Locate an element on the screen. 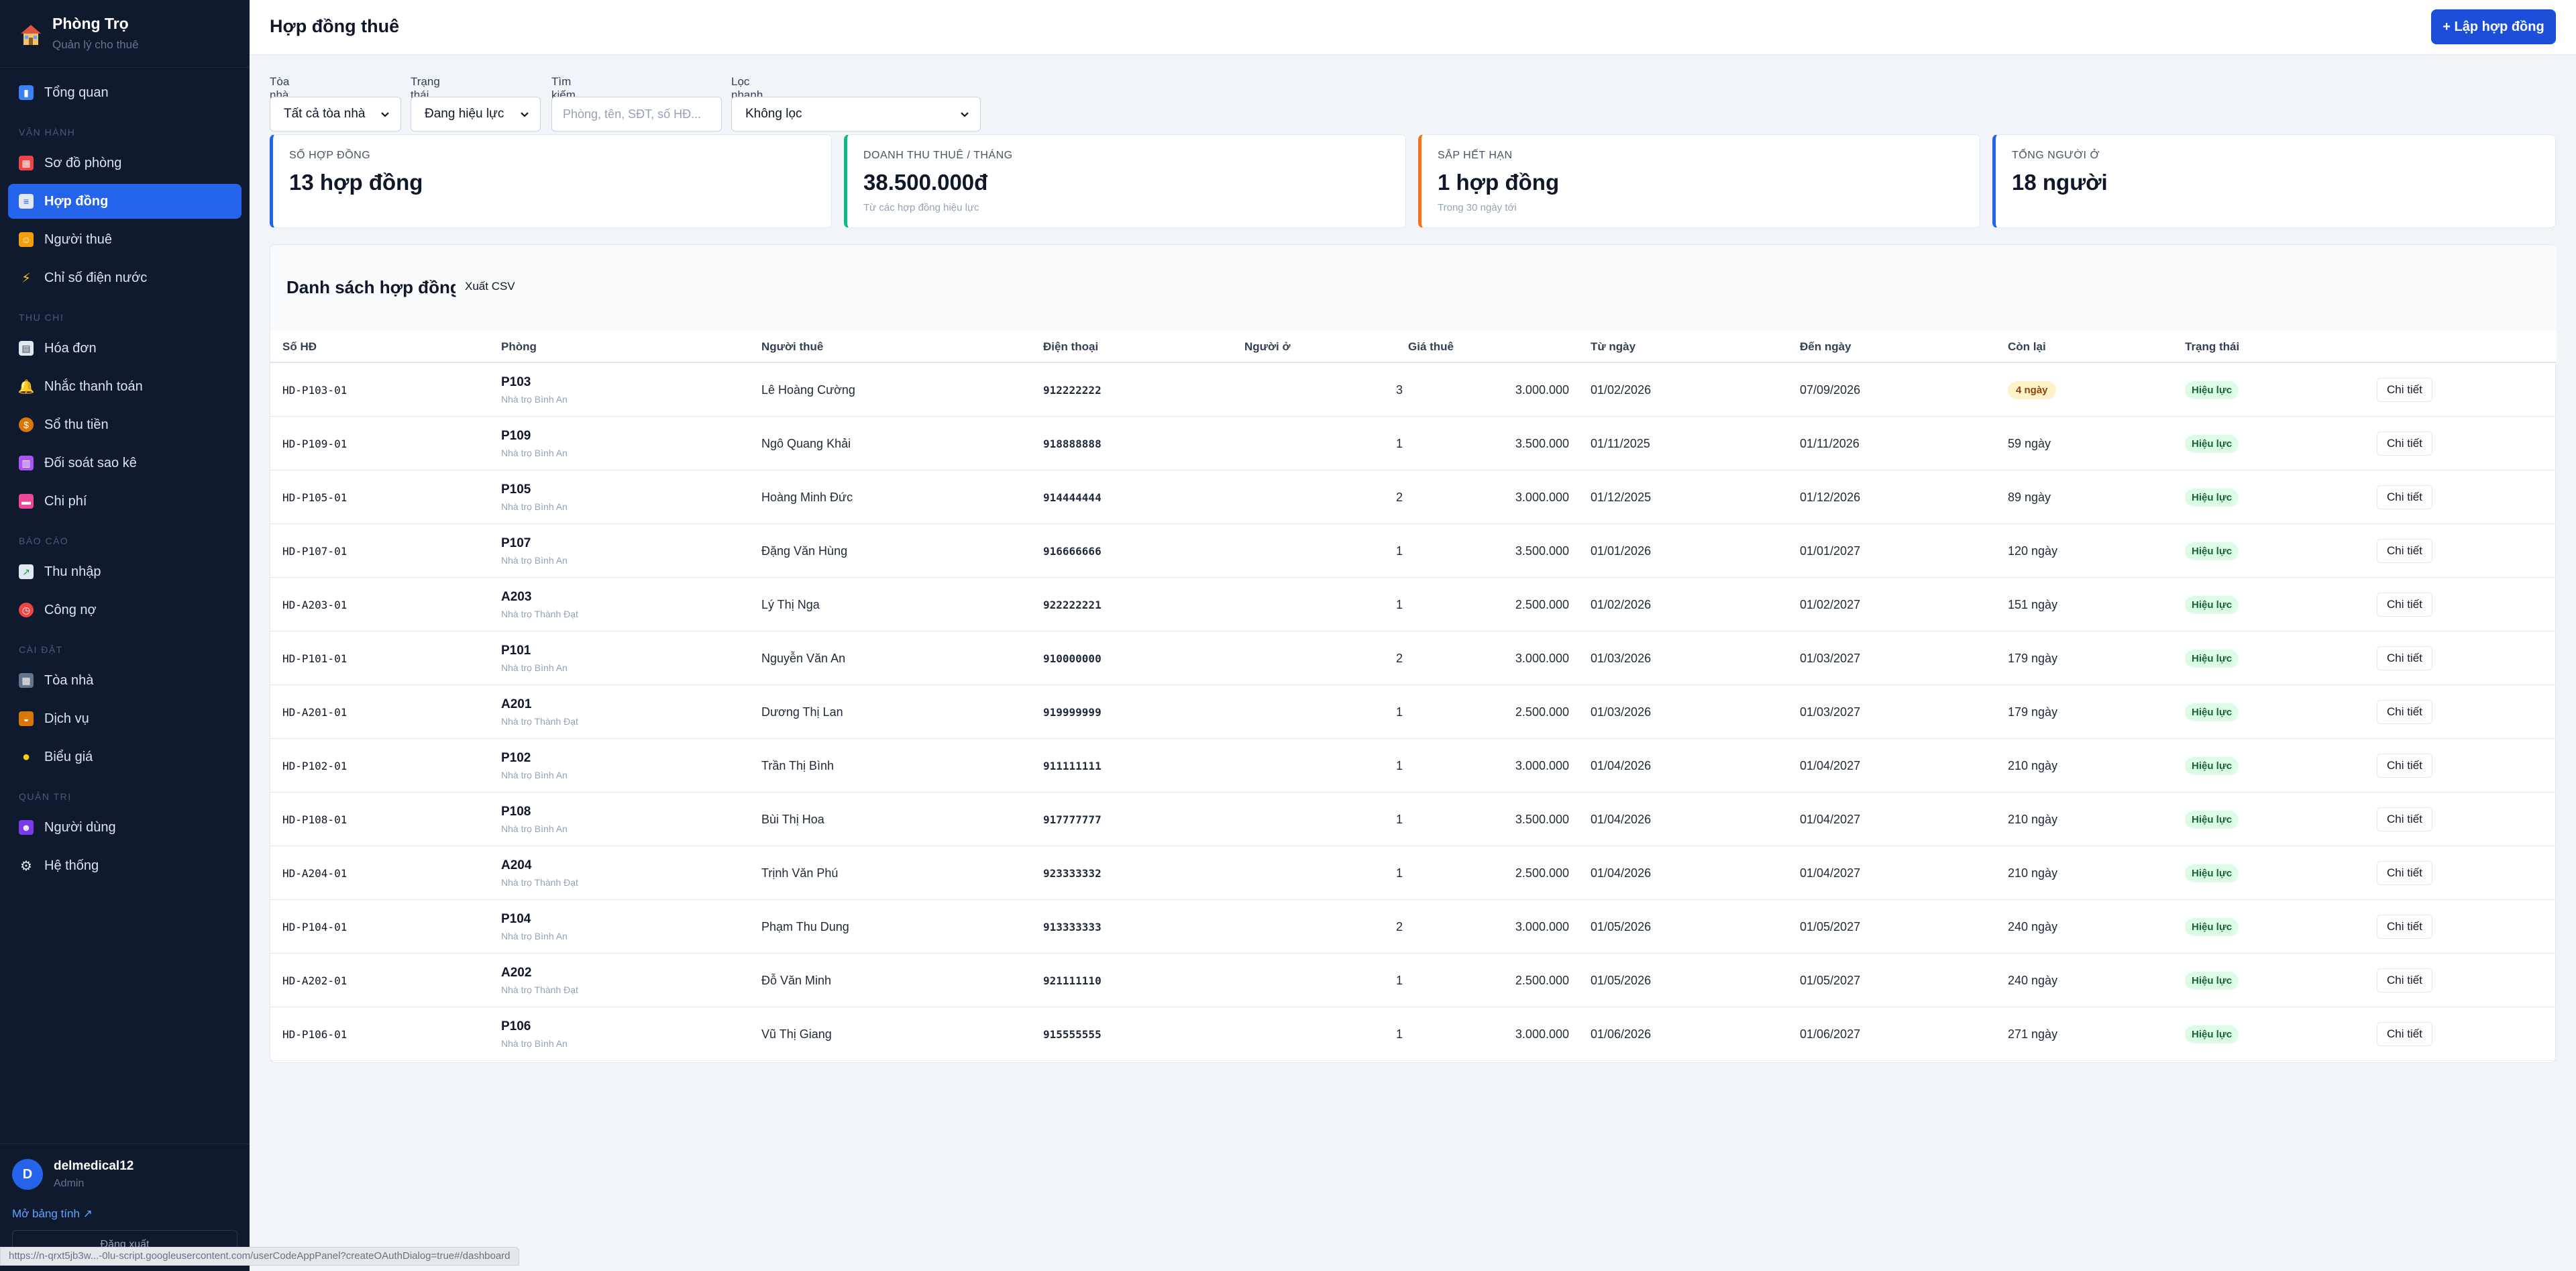 The image size is (2576, 1271). quick-filter-select: Không lọc is located at coordinates (856, 114).